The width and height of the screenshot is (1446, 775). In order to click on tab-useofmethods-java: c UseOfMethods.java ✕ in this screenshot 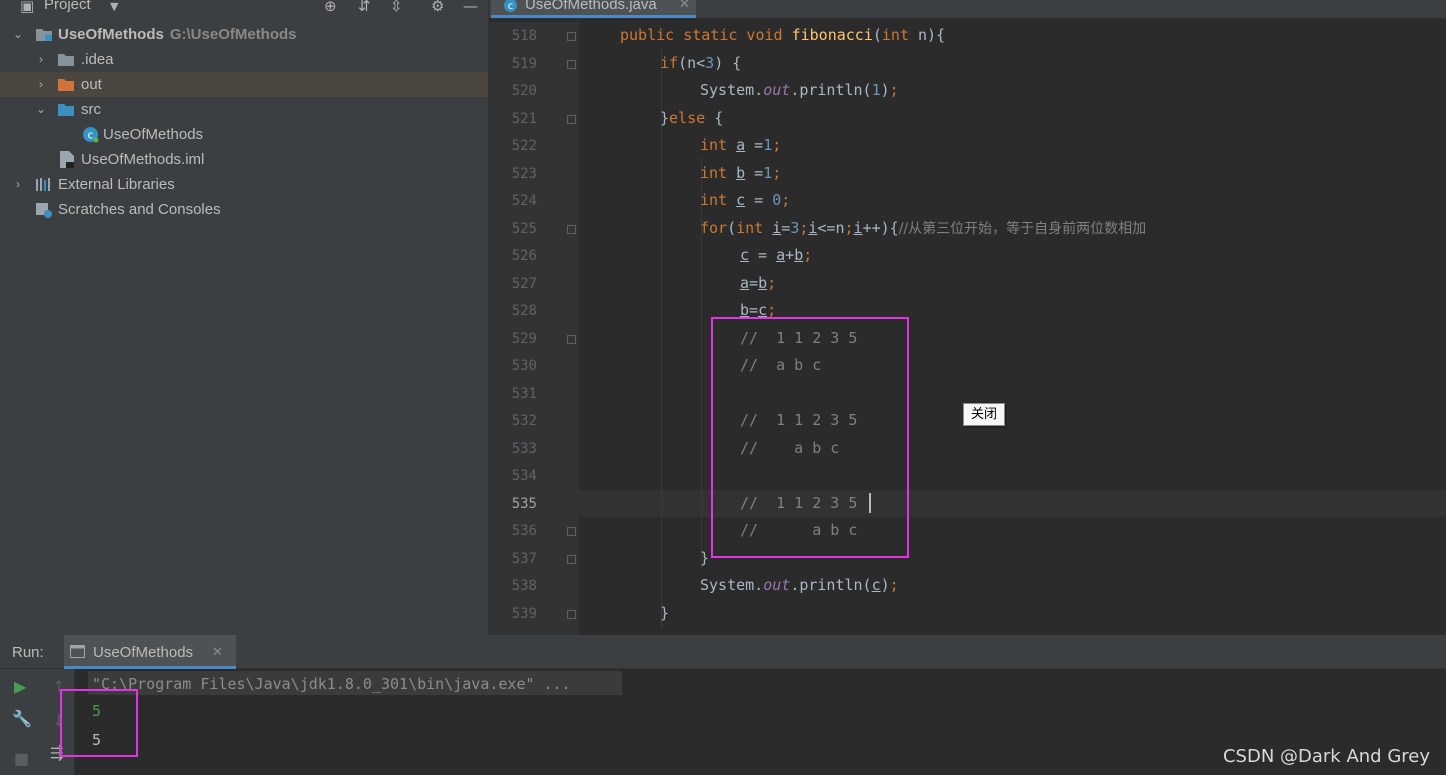, I will do `click(593, 9)`.